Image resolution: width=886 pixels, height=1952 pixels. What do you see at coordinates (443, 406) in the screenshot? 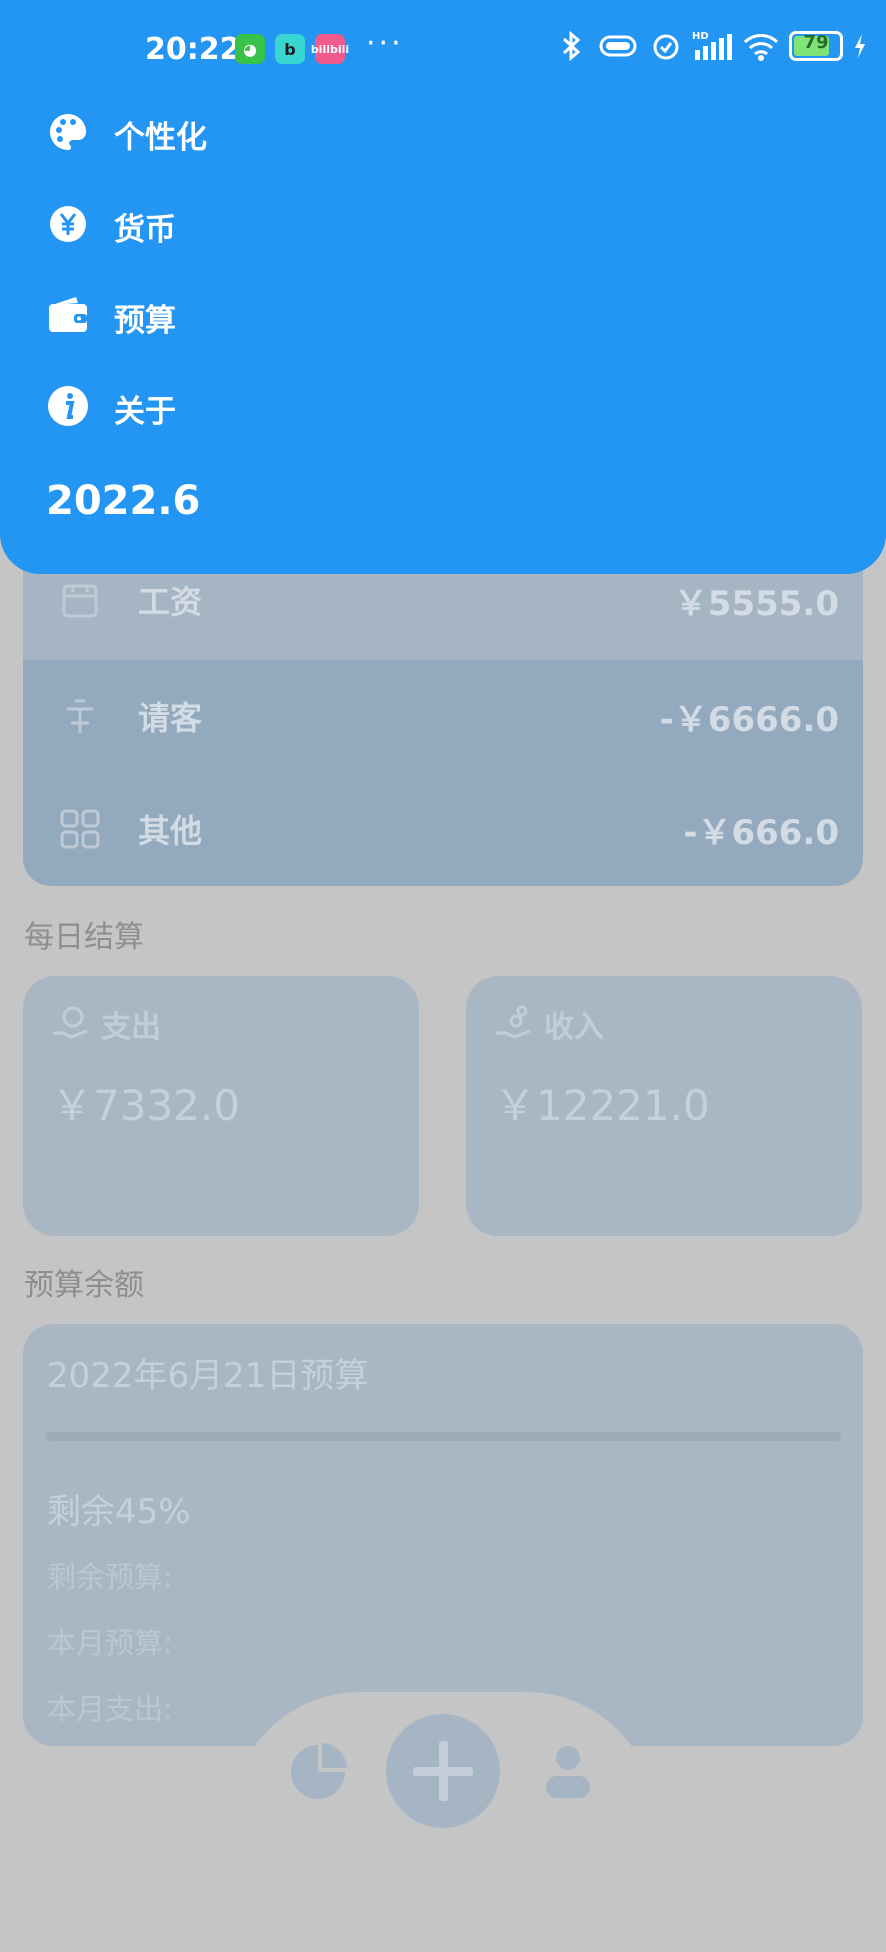
I see `menu-item-about: 关于` at bounding box center [443, 406].